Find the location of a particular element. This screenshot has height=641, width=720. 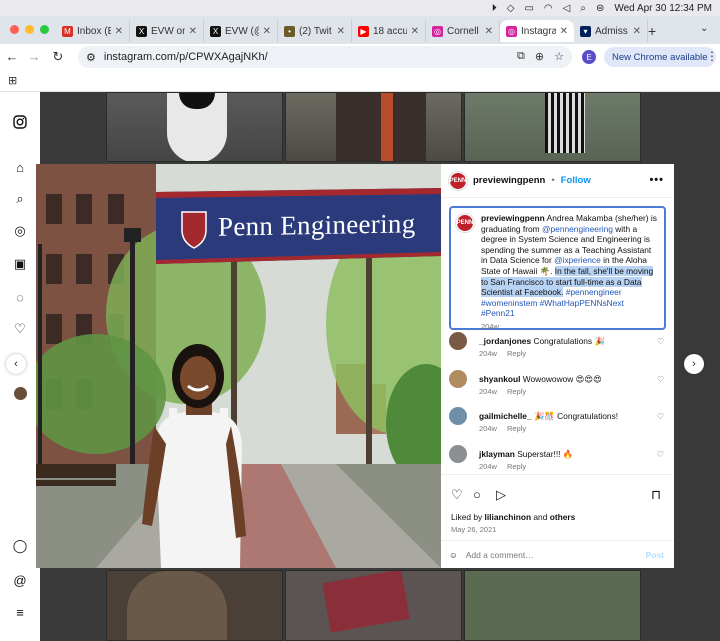

tab-search-chevron-icon: ⌄ is located at coordinates (704, 28).